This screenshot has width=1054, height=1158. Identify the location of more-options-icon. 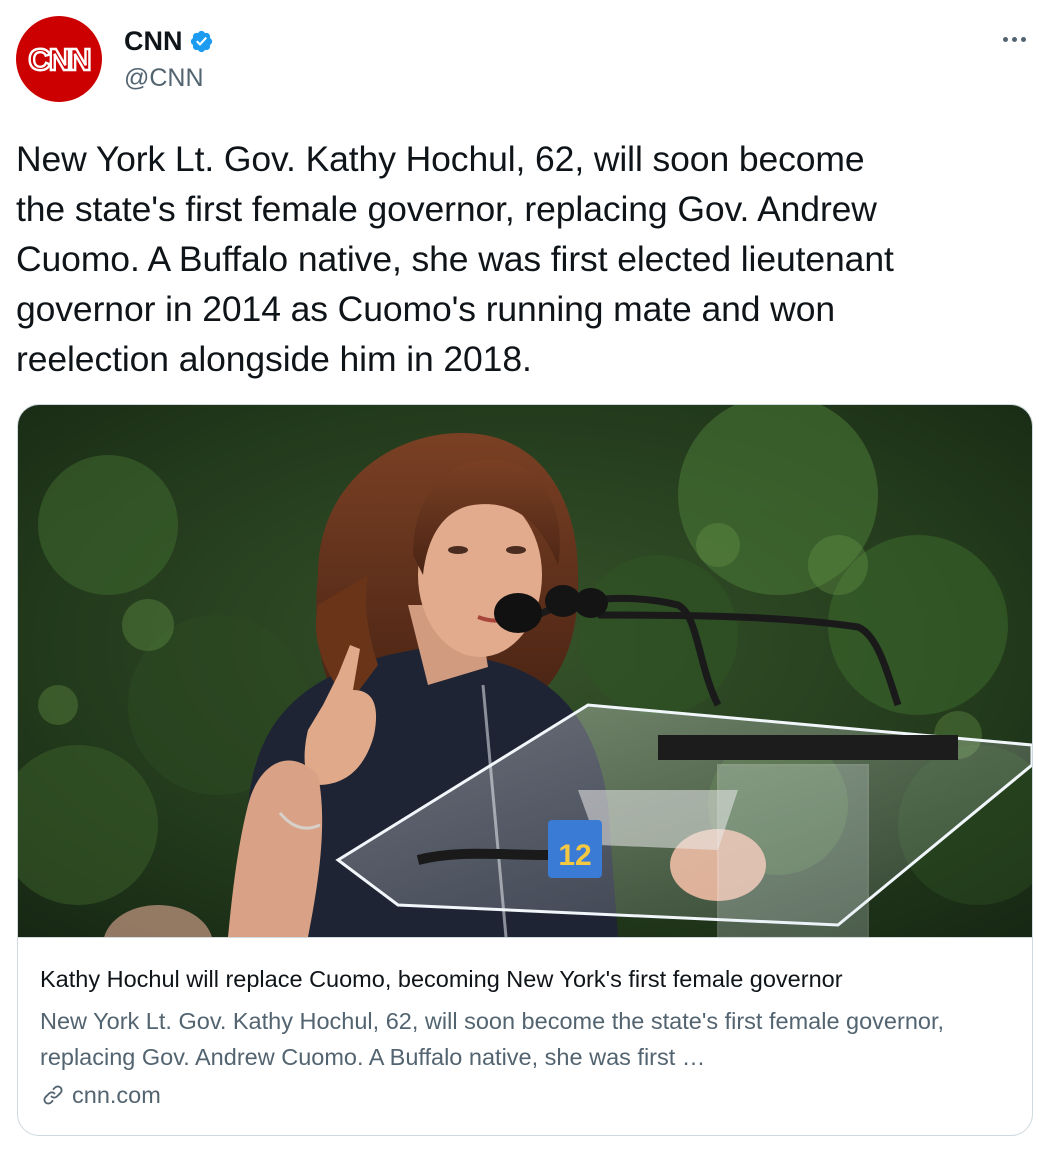
(1014, 39).